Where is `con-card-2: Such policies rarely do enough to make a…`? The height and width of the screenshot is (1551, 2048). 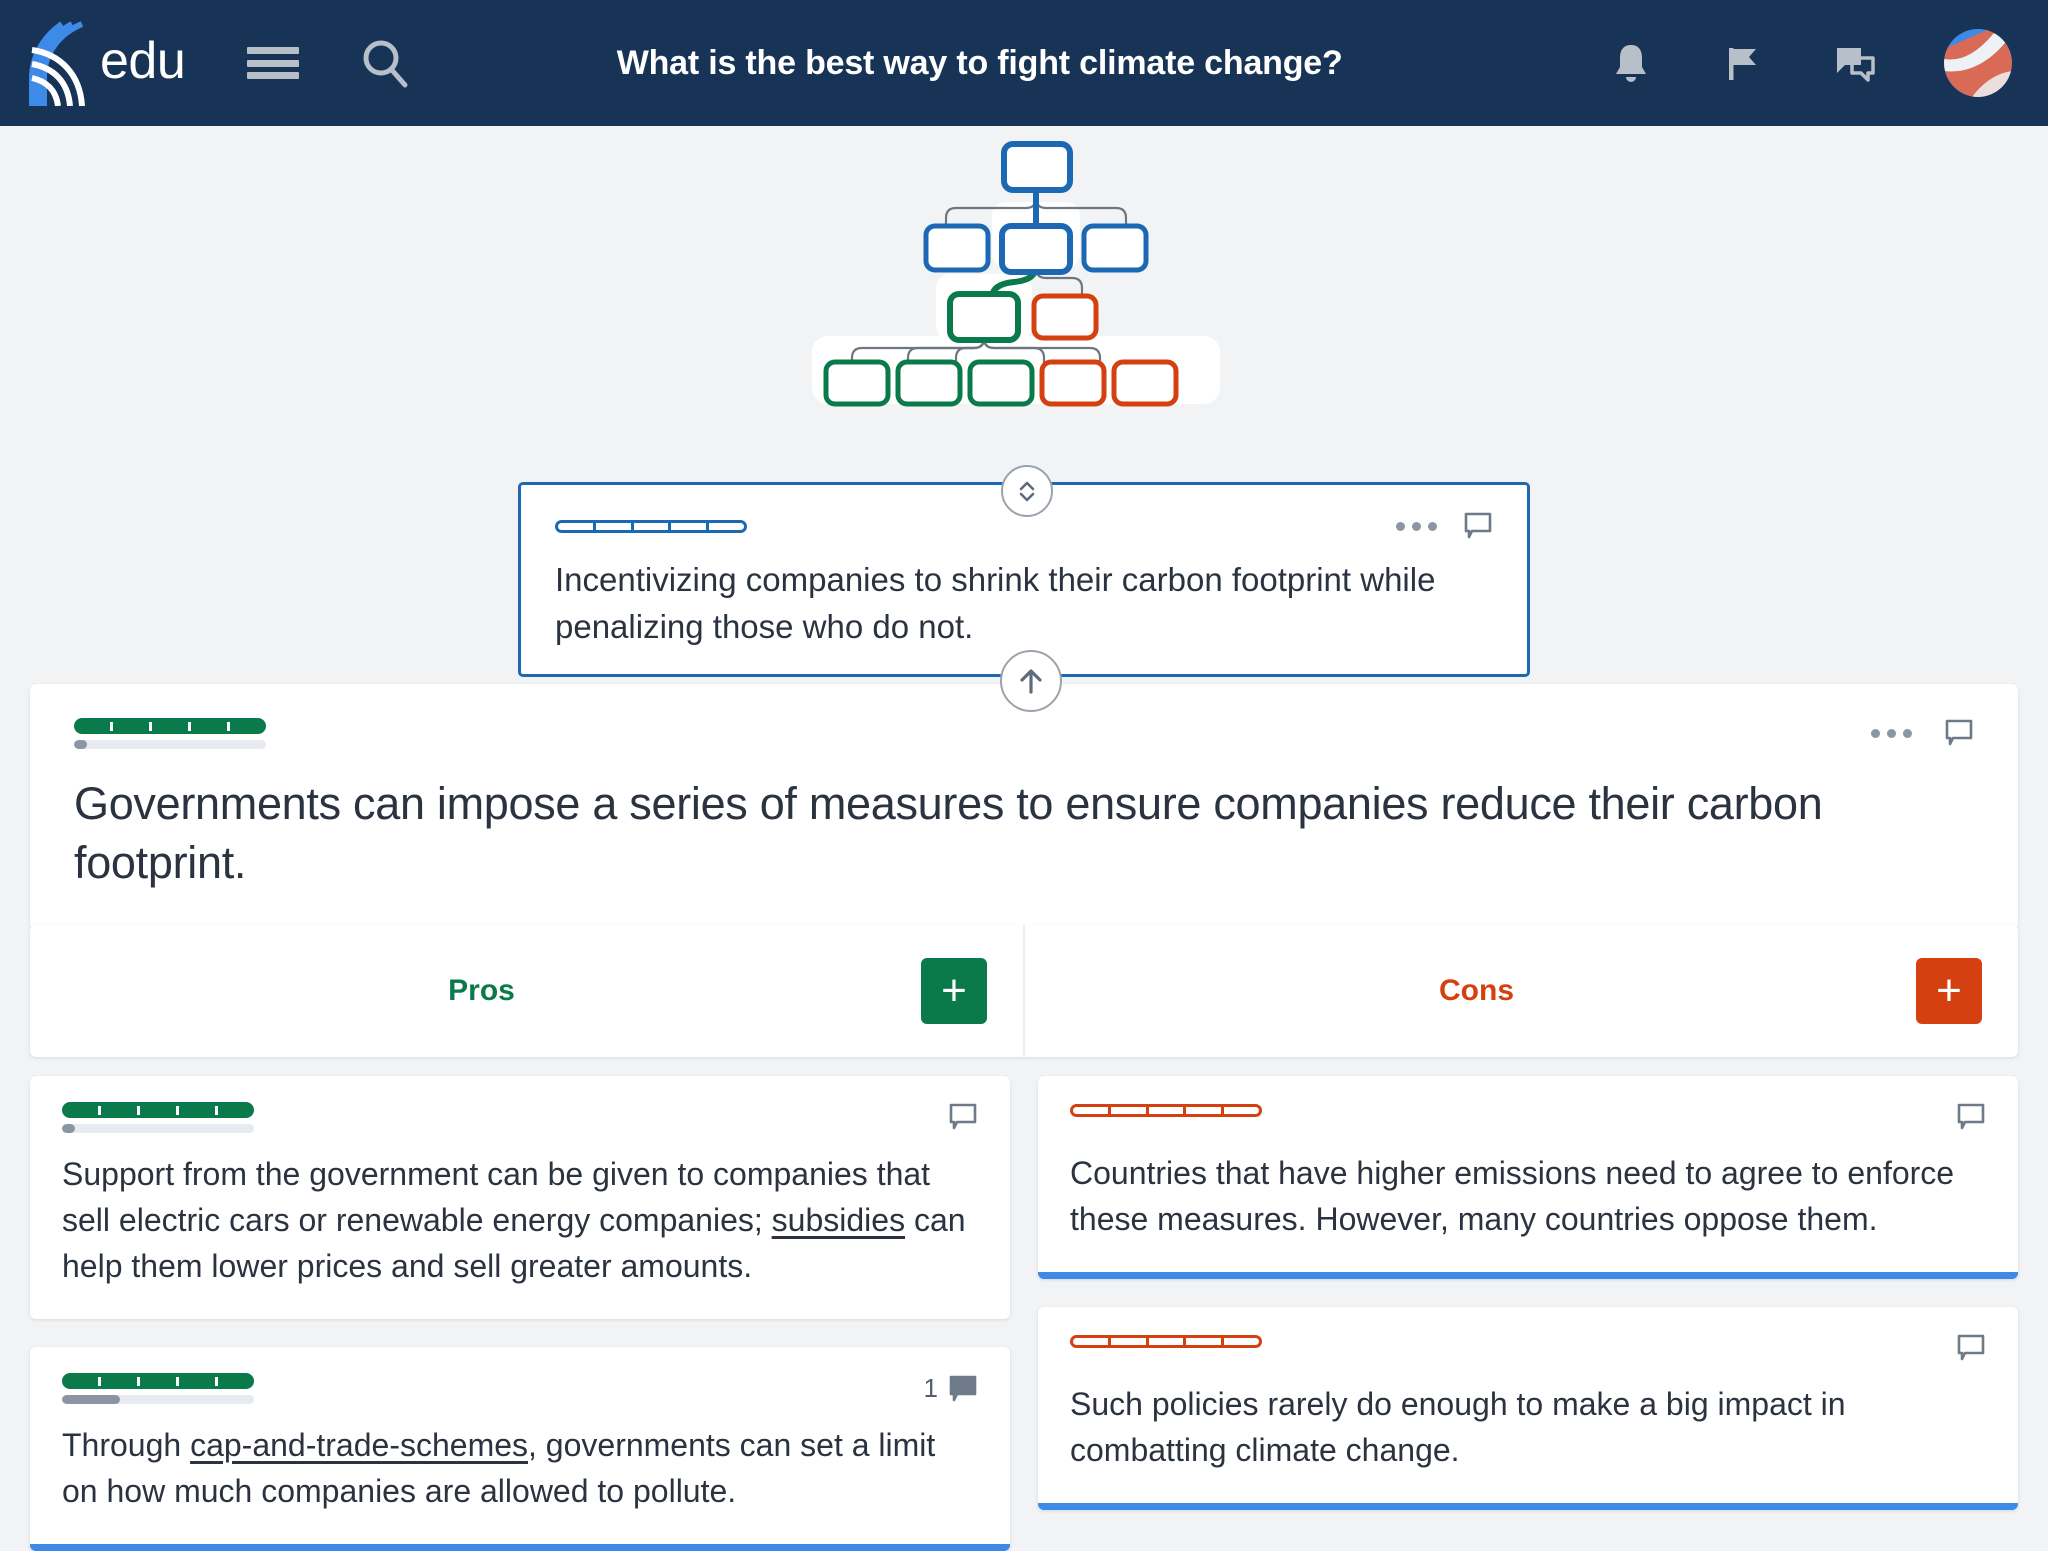
con-card-2: Such policies rarely do enough to make a… is located at coordinates (1528, 1409).